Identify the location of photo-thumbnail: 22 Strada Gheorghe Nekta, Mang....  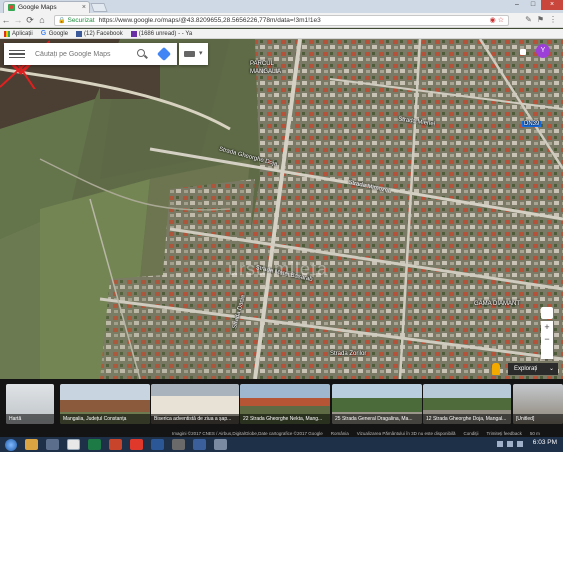
(285, 404).